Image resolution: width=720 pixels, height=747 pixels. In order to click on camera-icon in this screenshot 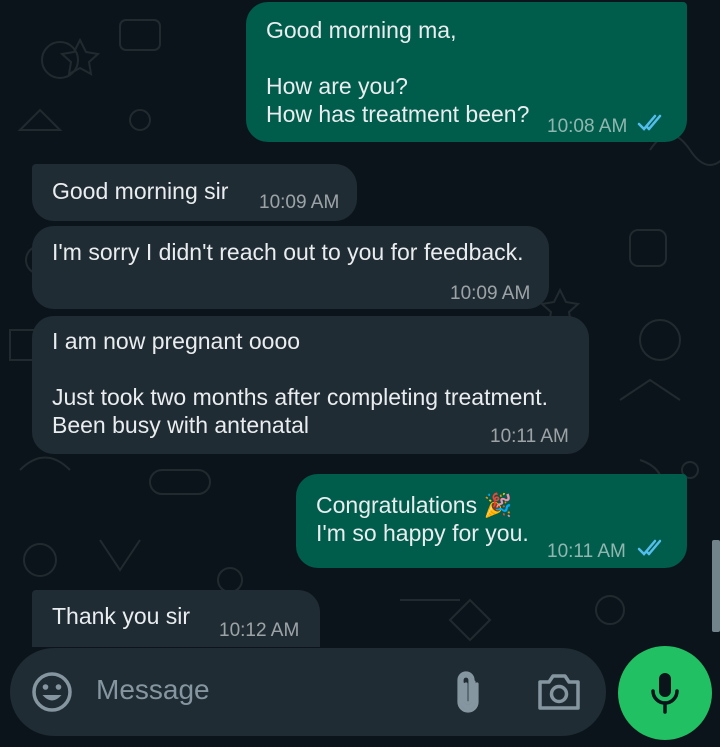, I will do `click(559, 692)`.